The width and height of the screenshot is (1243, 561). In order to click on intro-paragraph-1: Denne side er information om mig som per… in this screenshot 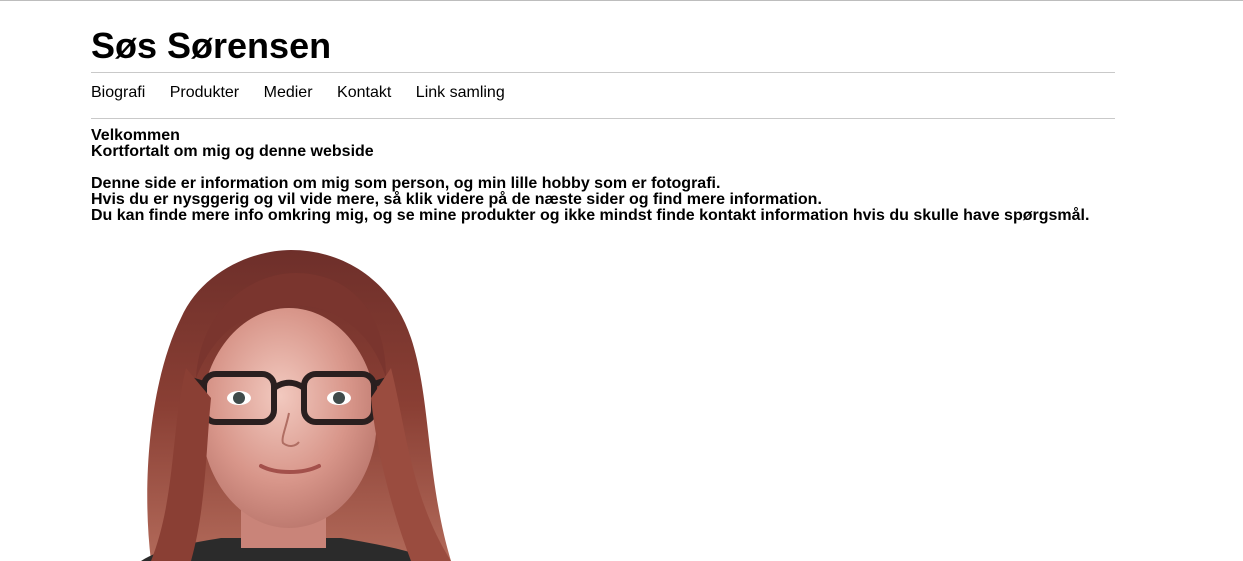, I will do `click(406, 183)`.